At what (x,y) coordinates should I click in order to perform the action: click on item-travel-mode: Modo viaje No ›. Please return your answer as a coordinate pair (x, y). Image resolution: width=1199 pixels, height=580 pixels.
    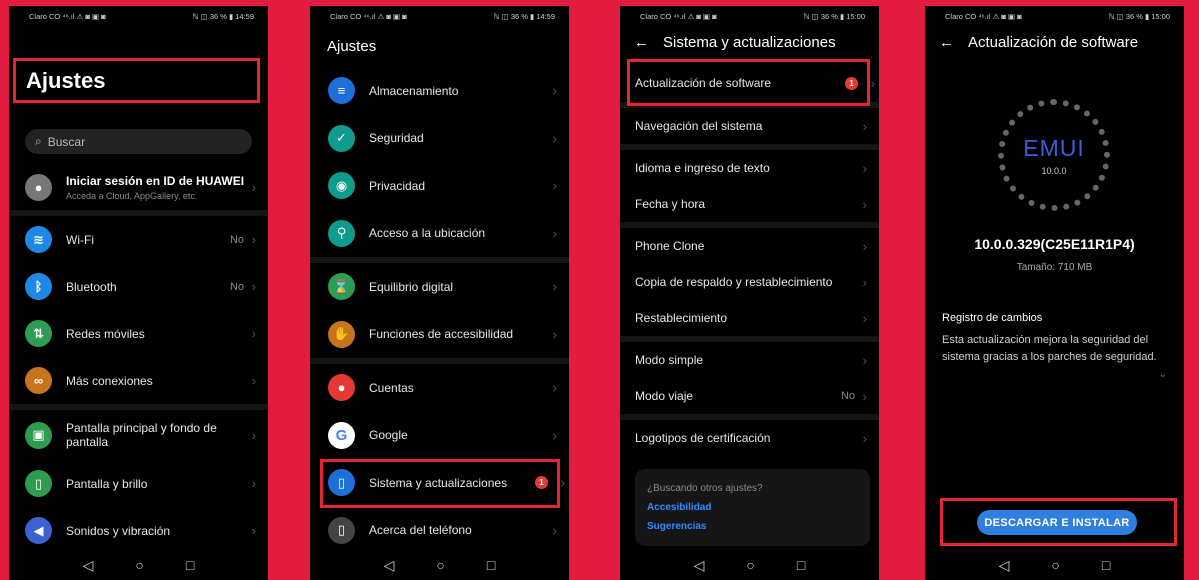
    Looking at the image, I should click on (749, 396).